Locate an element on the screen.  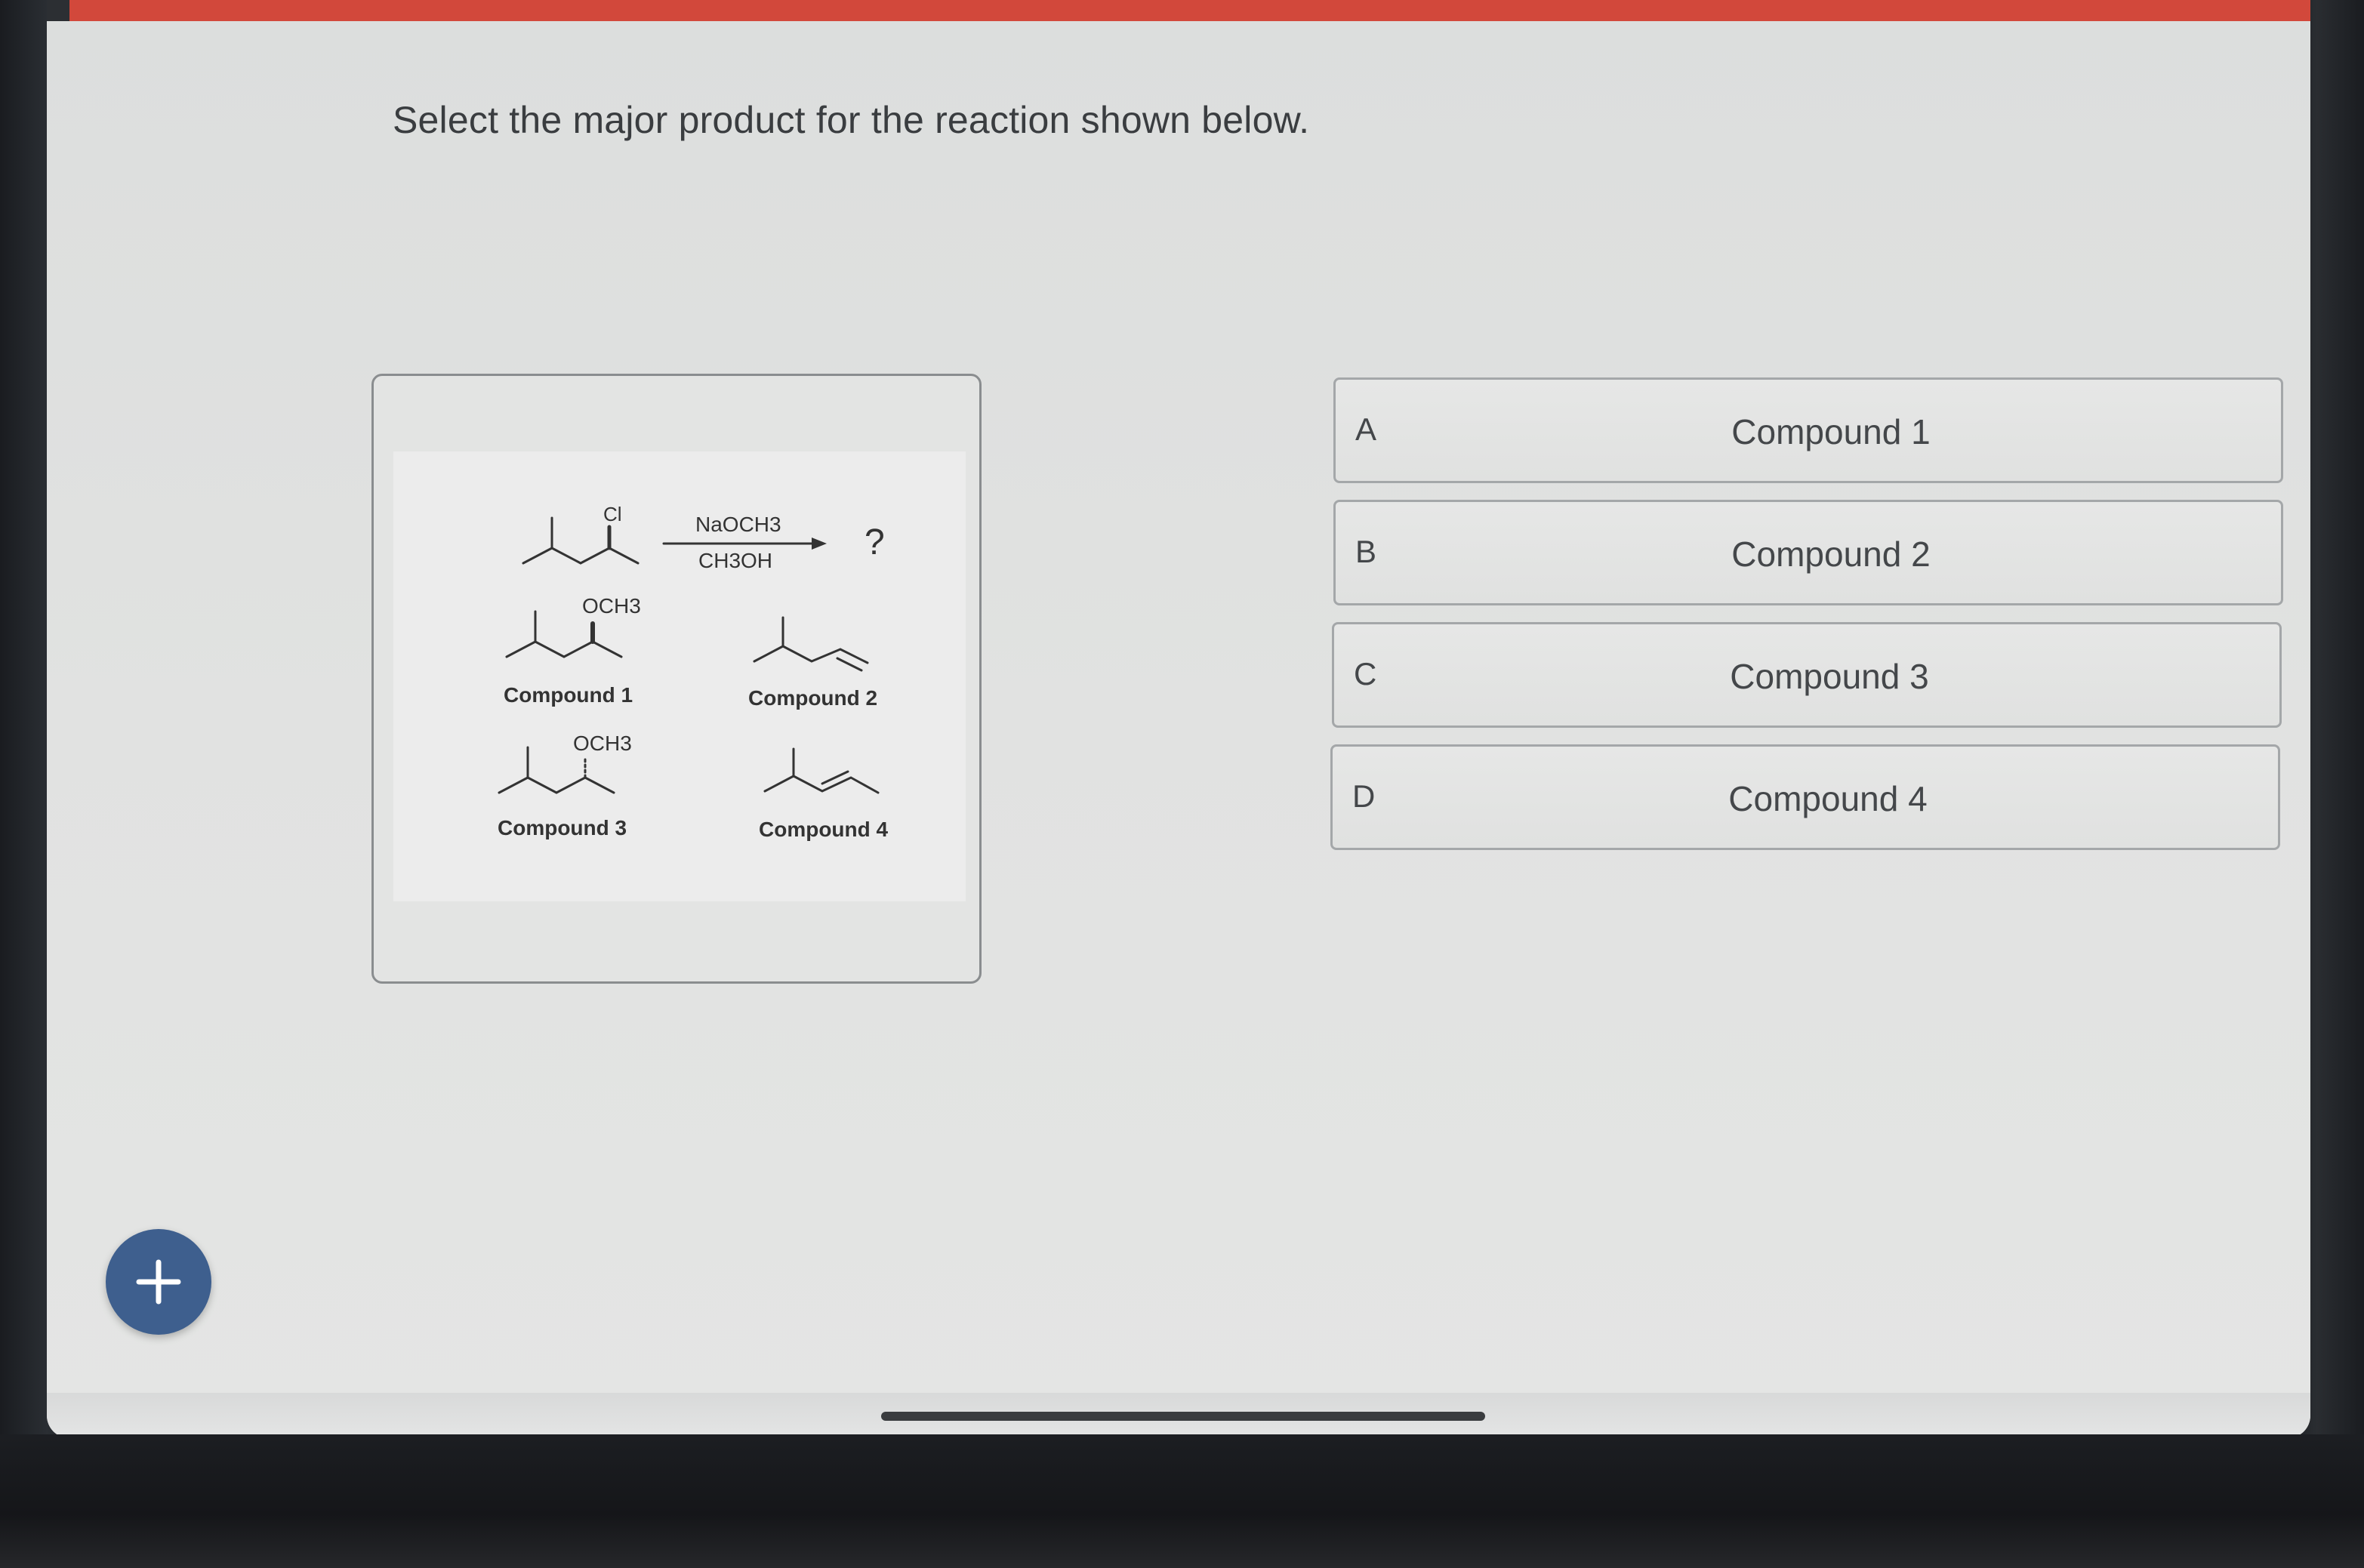
compound-3-substituent: OCH3 is located at coordinates (602, 743).